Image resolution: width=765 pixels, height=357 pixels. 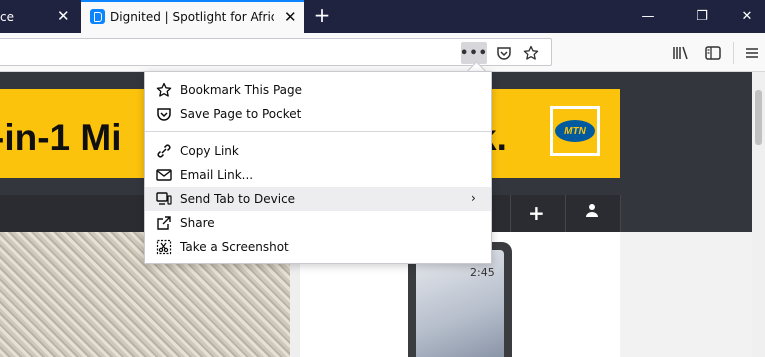 What do you see at coordinates (681, 53) in the screenshot?
I see `library-icon` at bounding box center [681, 53].